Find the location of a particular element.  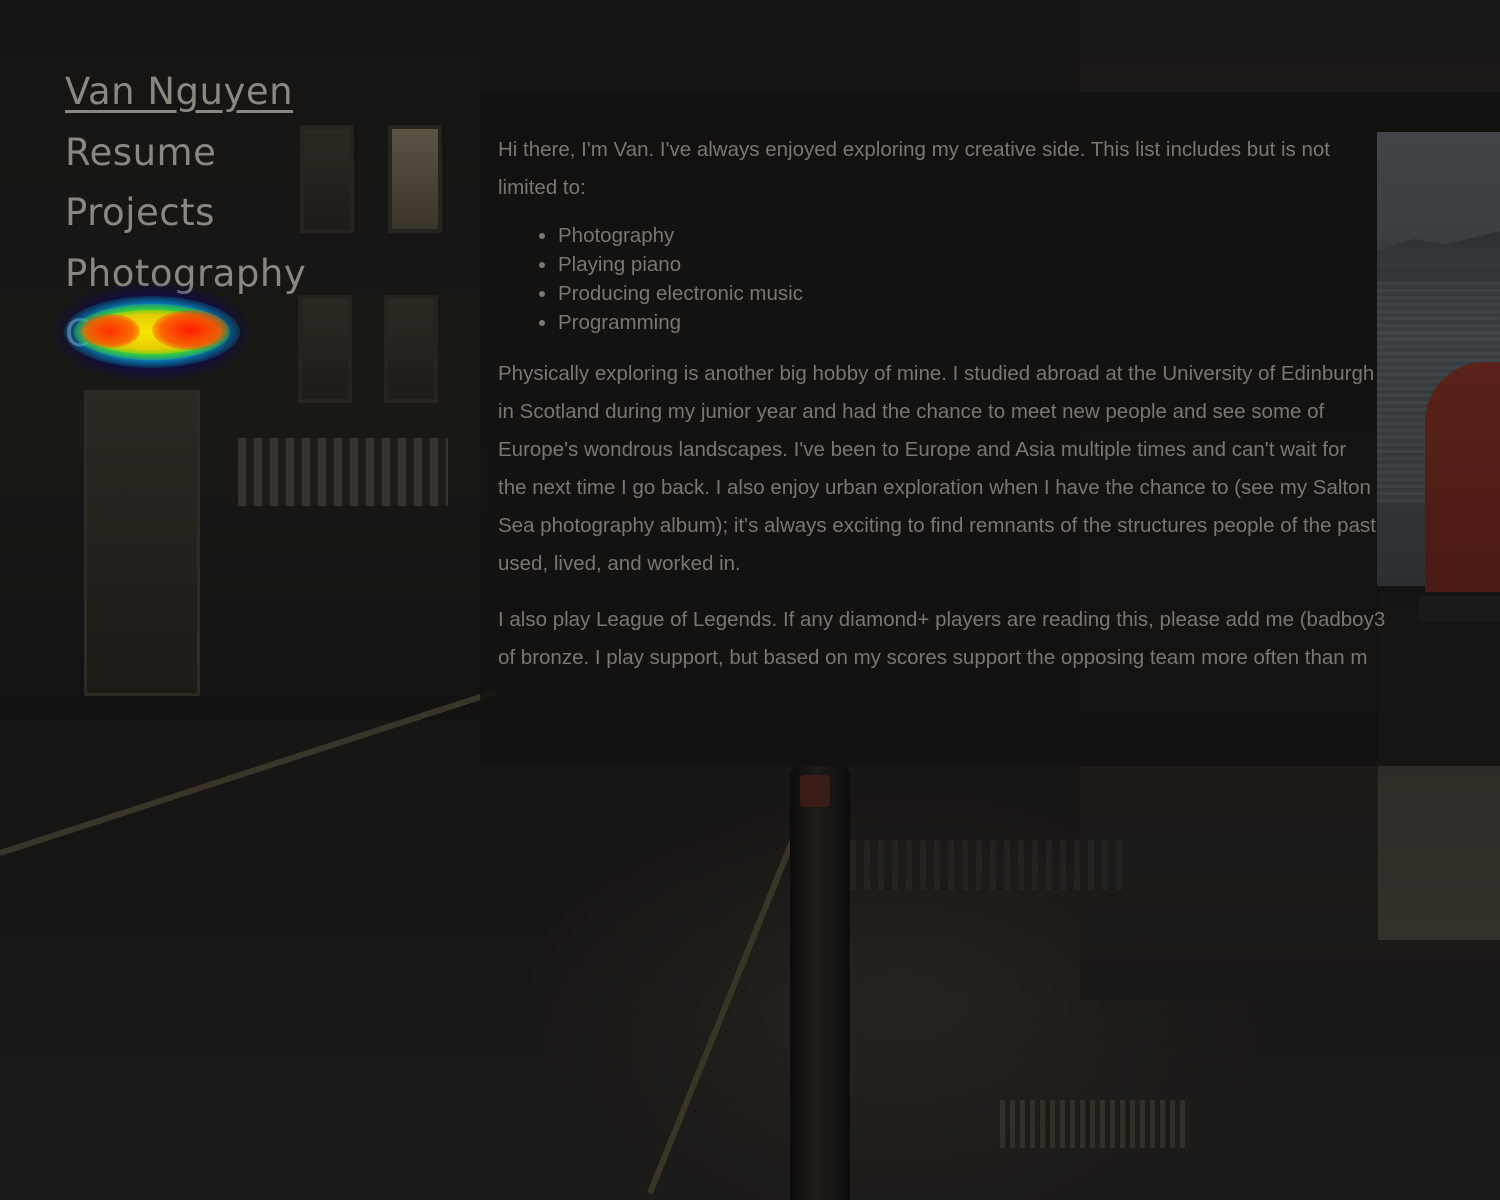

background-pavement is located at coordinates (990, 865).